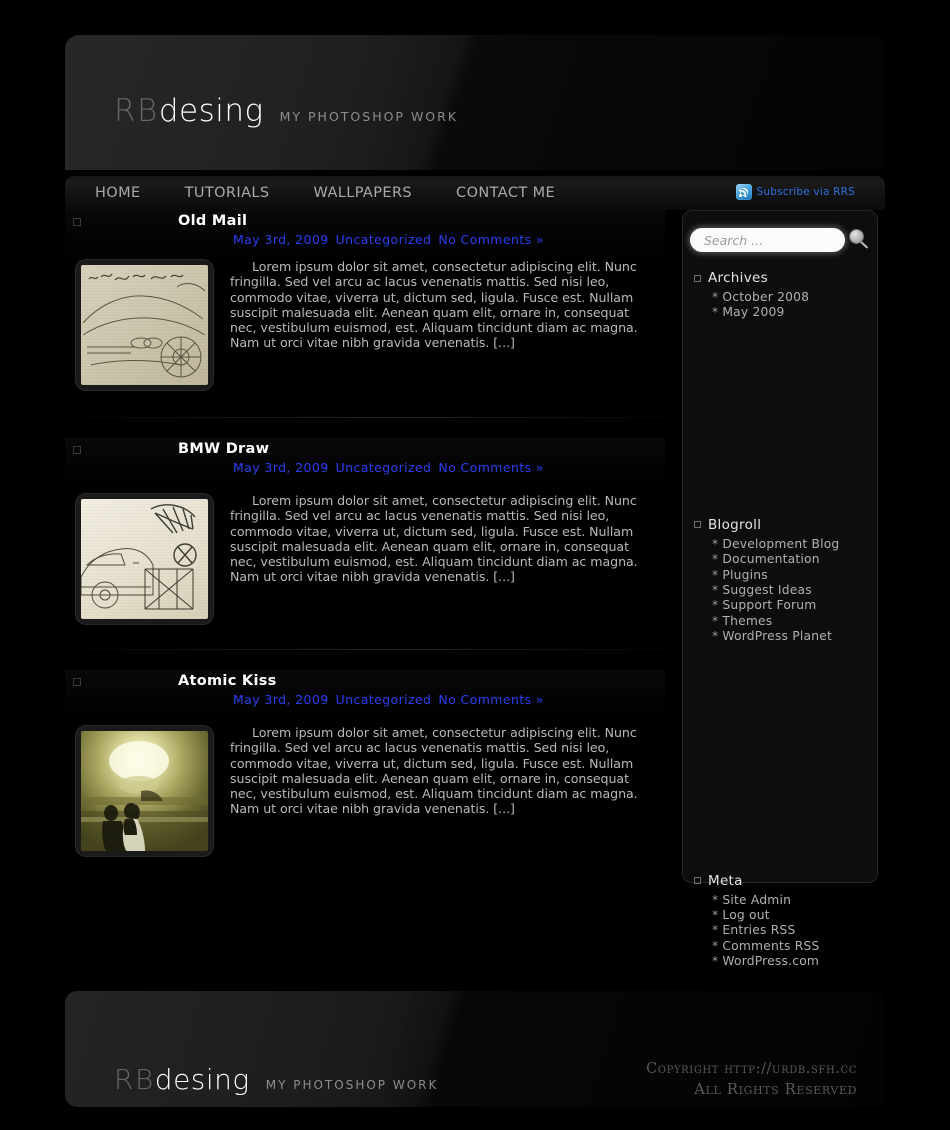 This screenshot has height=1130, width=950. I want to click on blogroll-link-themes: Themes, so click(747, 621).